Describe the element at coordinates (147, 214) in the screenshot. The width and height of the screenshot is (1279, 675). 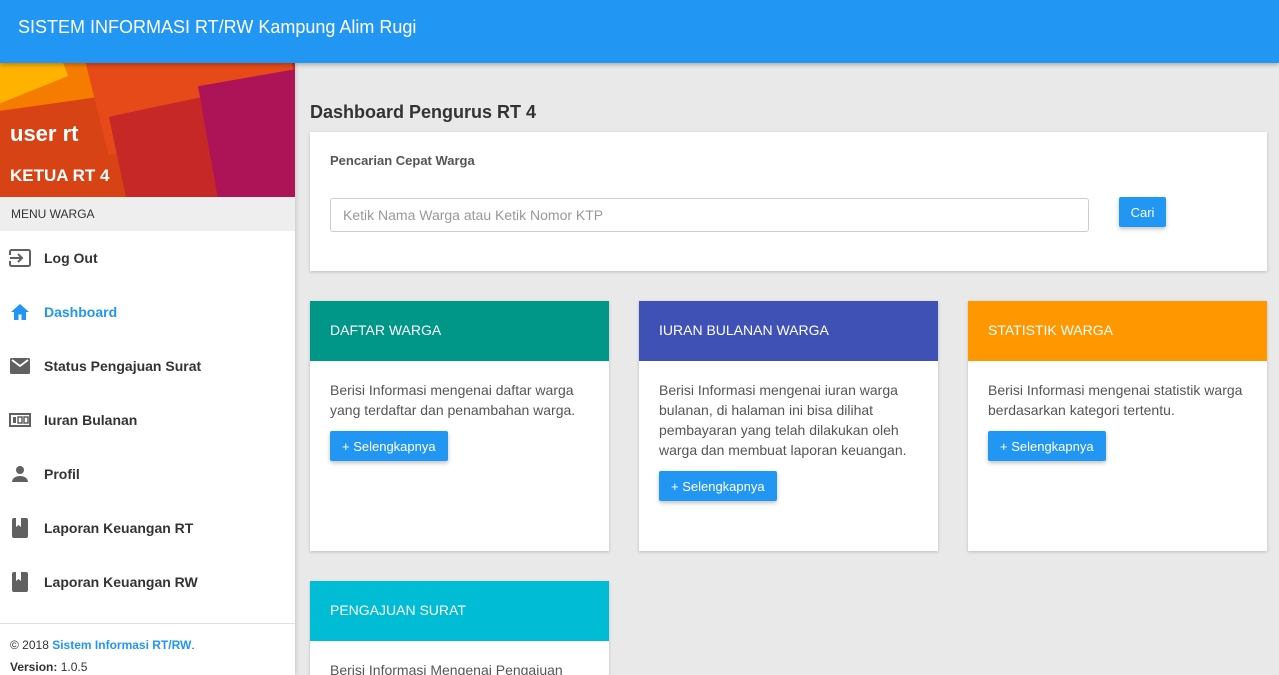
I see `menu-header: MENU WARGA` at that location.